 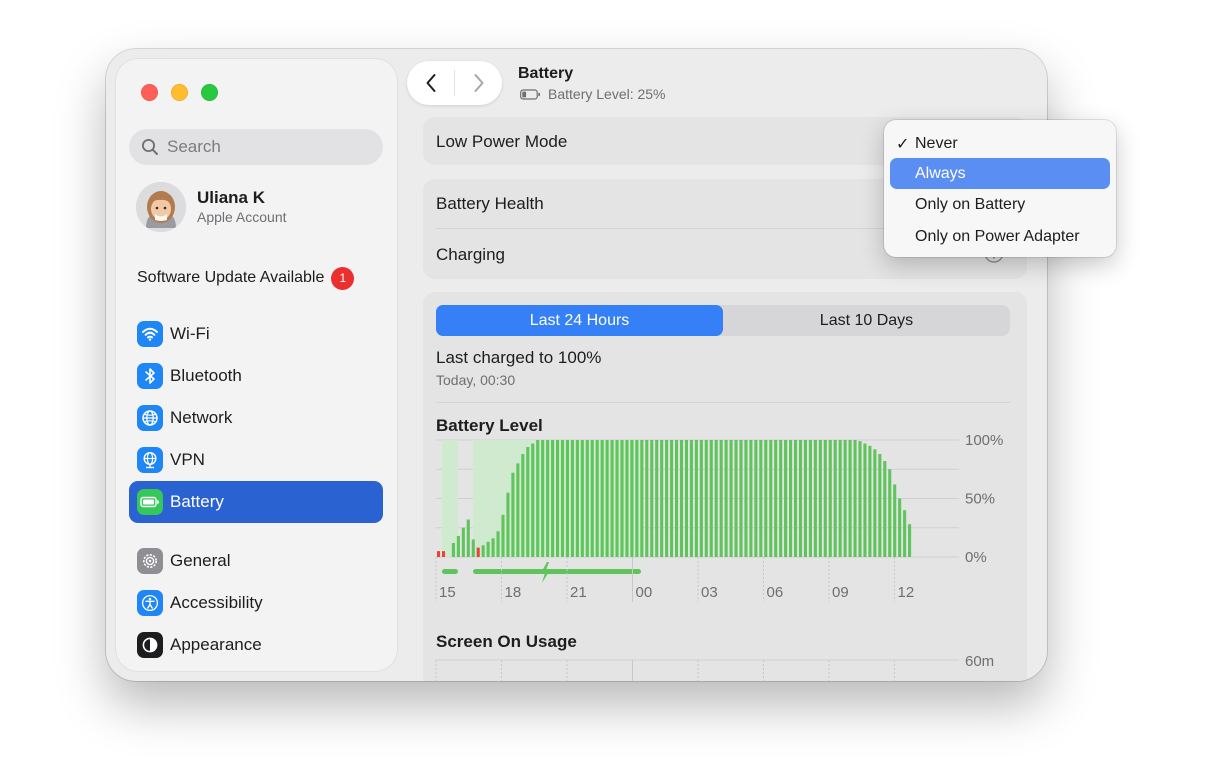 I want to click on wifi-icon, so click(x=150, y=334).